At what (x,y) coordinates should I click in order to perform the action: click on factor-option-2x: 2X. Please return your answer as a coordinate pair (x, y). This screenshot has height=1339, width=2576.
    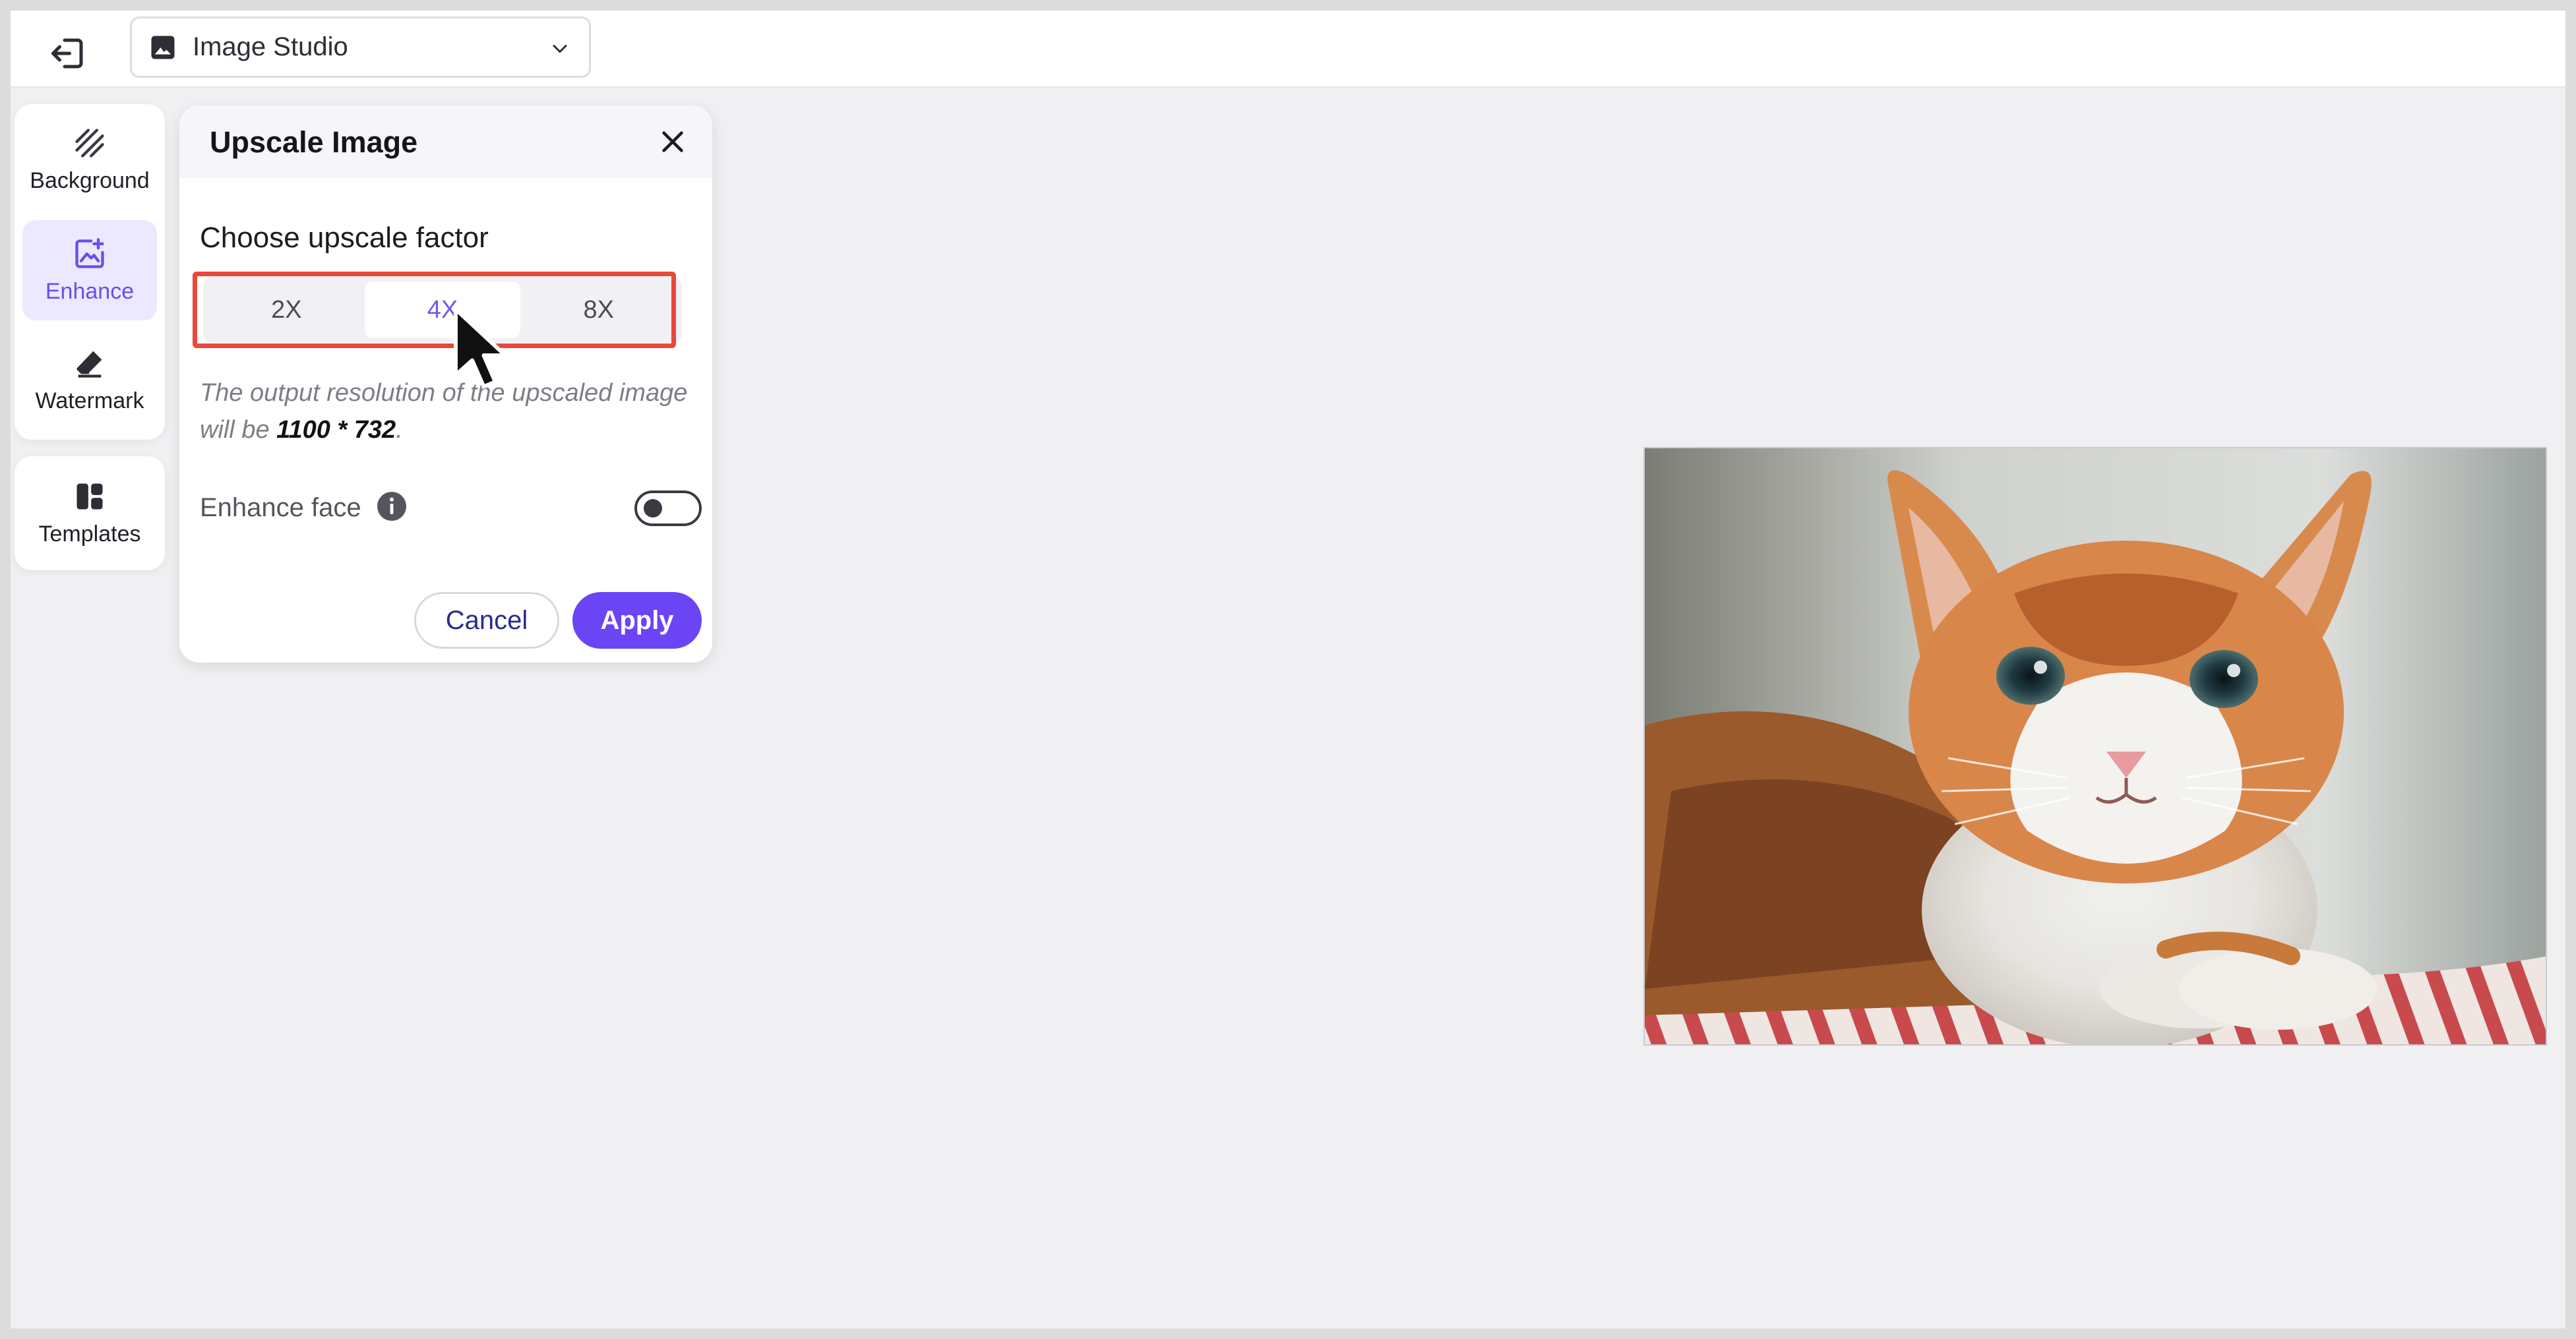
    Looking at the image, I should click on (286, 310).